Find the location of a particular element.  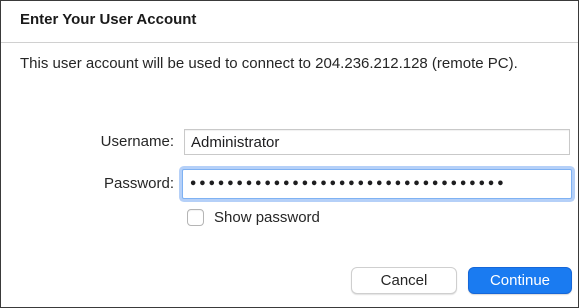

show-password-label: Show password is located at coordinates (267, 217).